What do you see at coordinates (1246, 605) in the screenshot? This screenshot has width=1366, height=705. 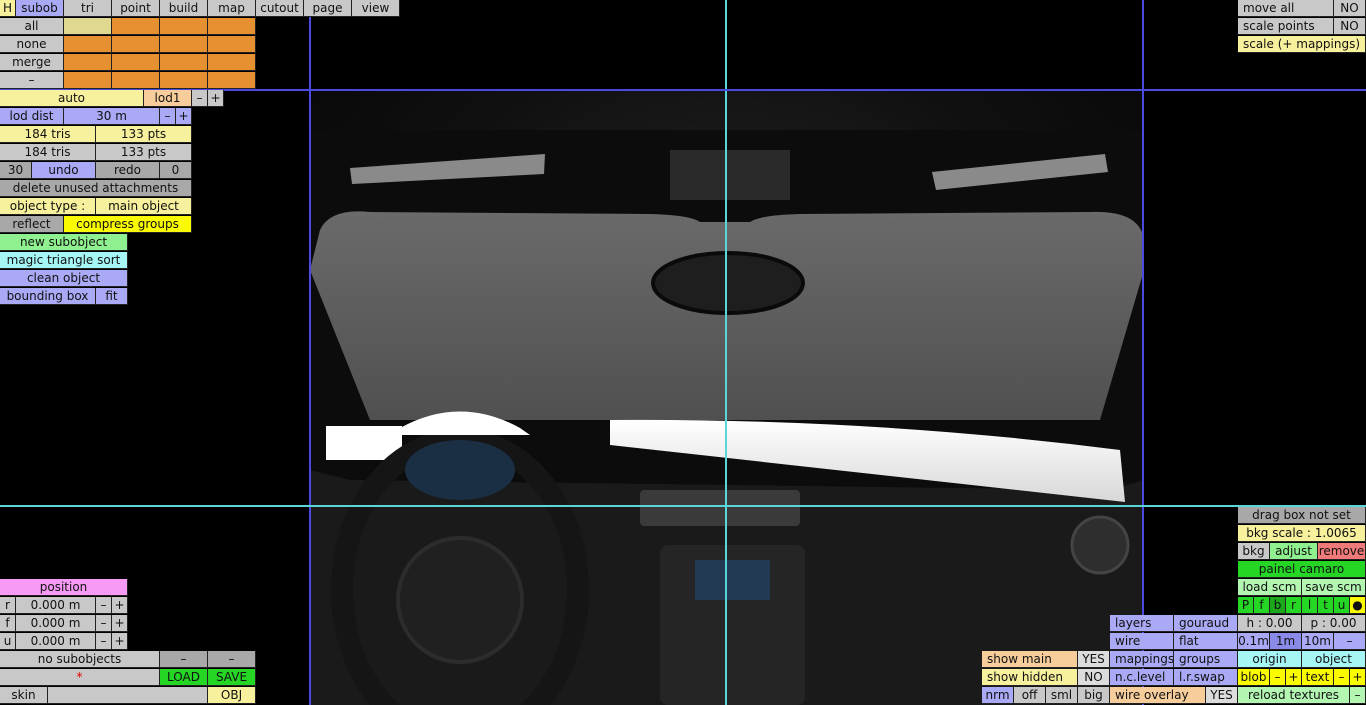 I see `view-p-button: P` at bounding box center [1246, 605].